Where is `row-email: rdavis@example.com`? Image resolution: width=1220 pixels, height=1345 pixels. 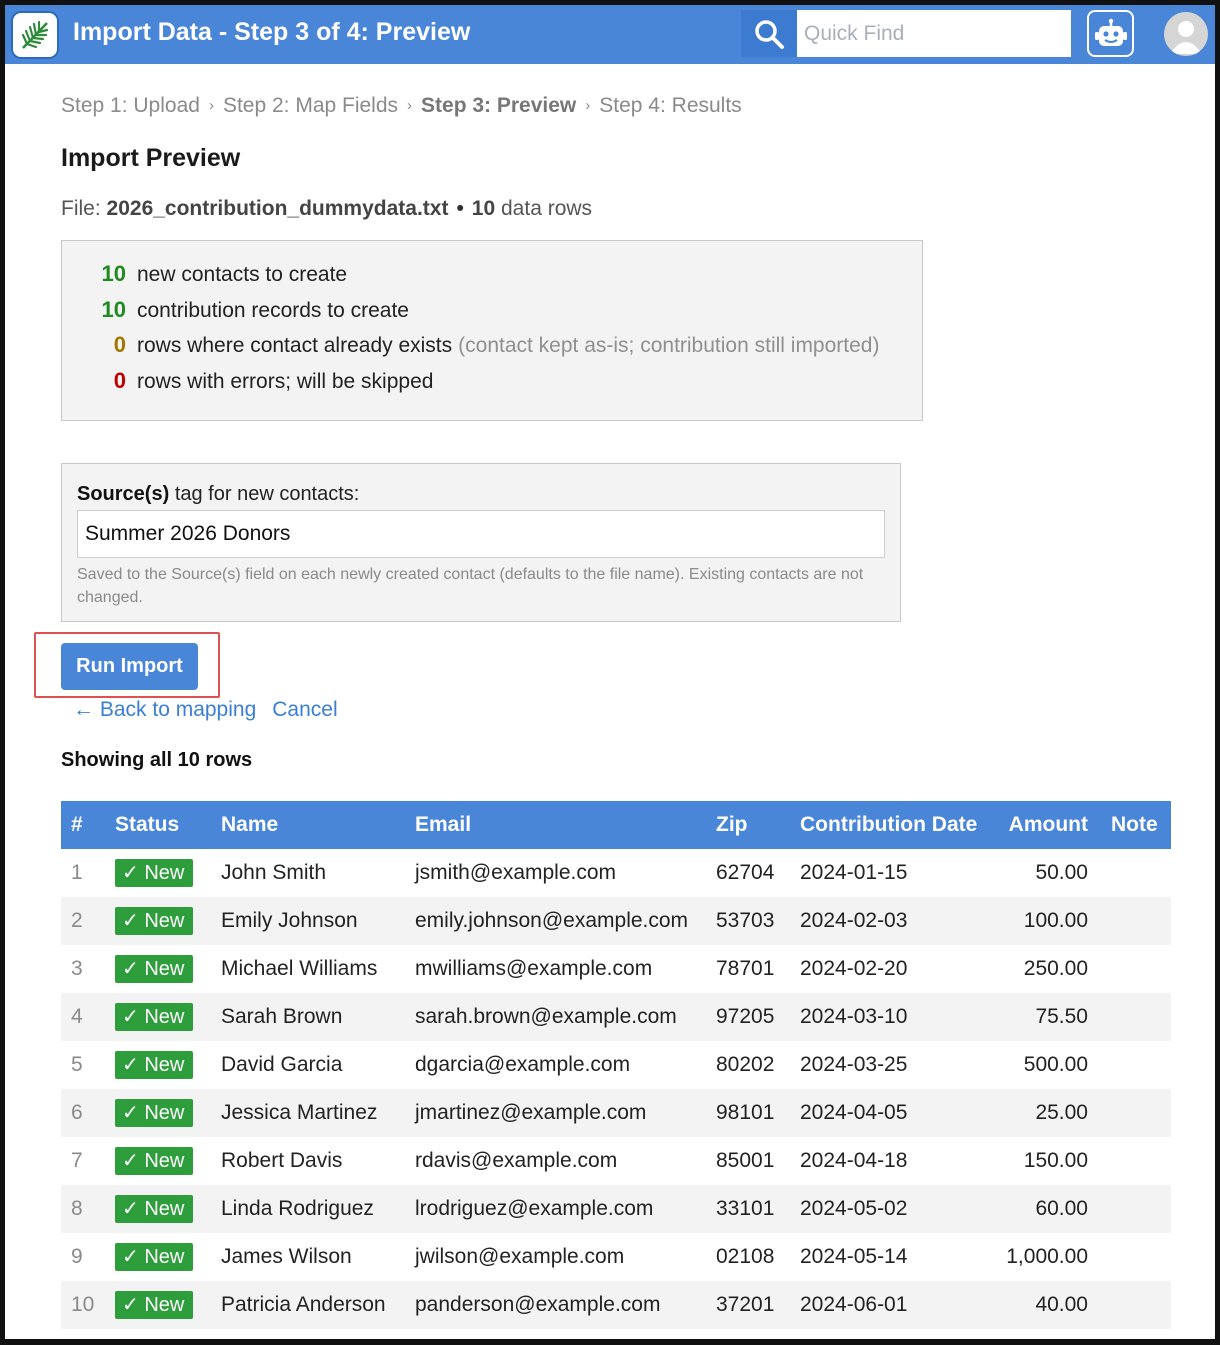
row-email: rdavis@example.com is located at coordinates (516, 1160).